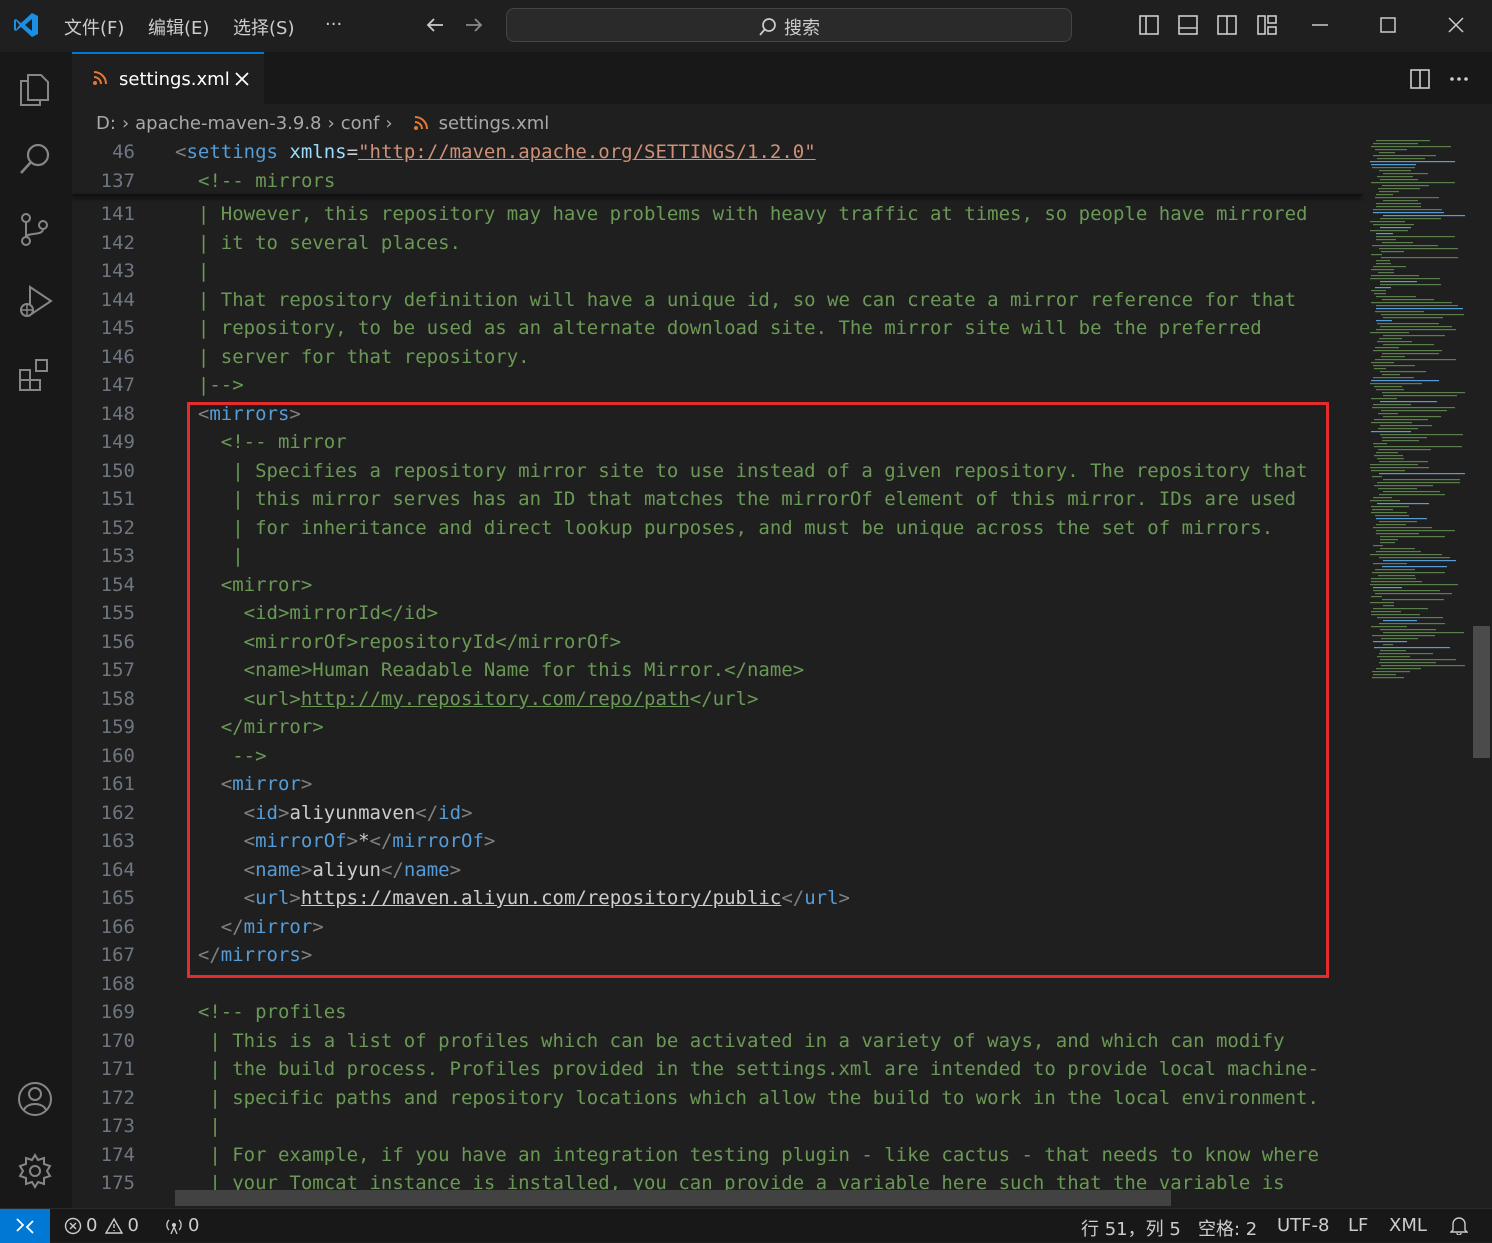 Image resolution: width=1492 pixels, height=1243 pixels. Describe the element at coordinates (717, 784) in the screenshot. I see `code-line: 161 <mirror>` at that location.